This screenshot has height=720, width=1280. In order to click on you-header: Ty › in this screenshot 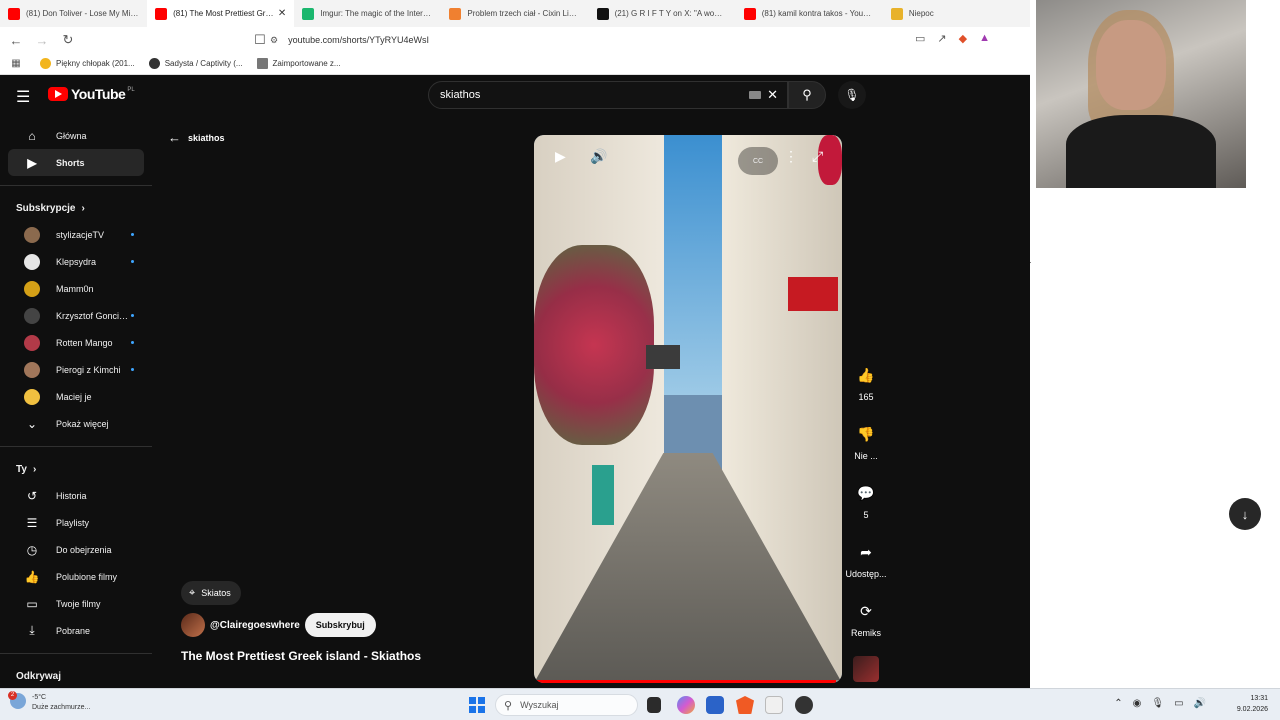, I will do `click(76, 469)`.